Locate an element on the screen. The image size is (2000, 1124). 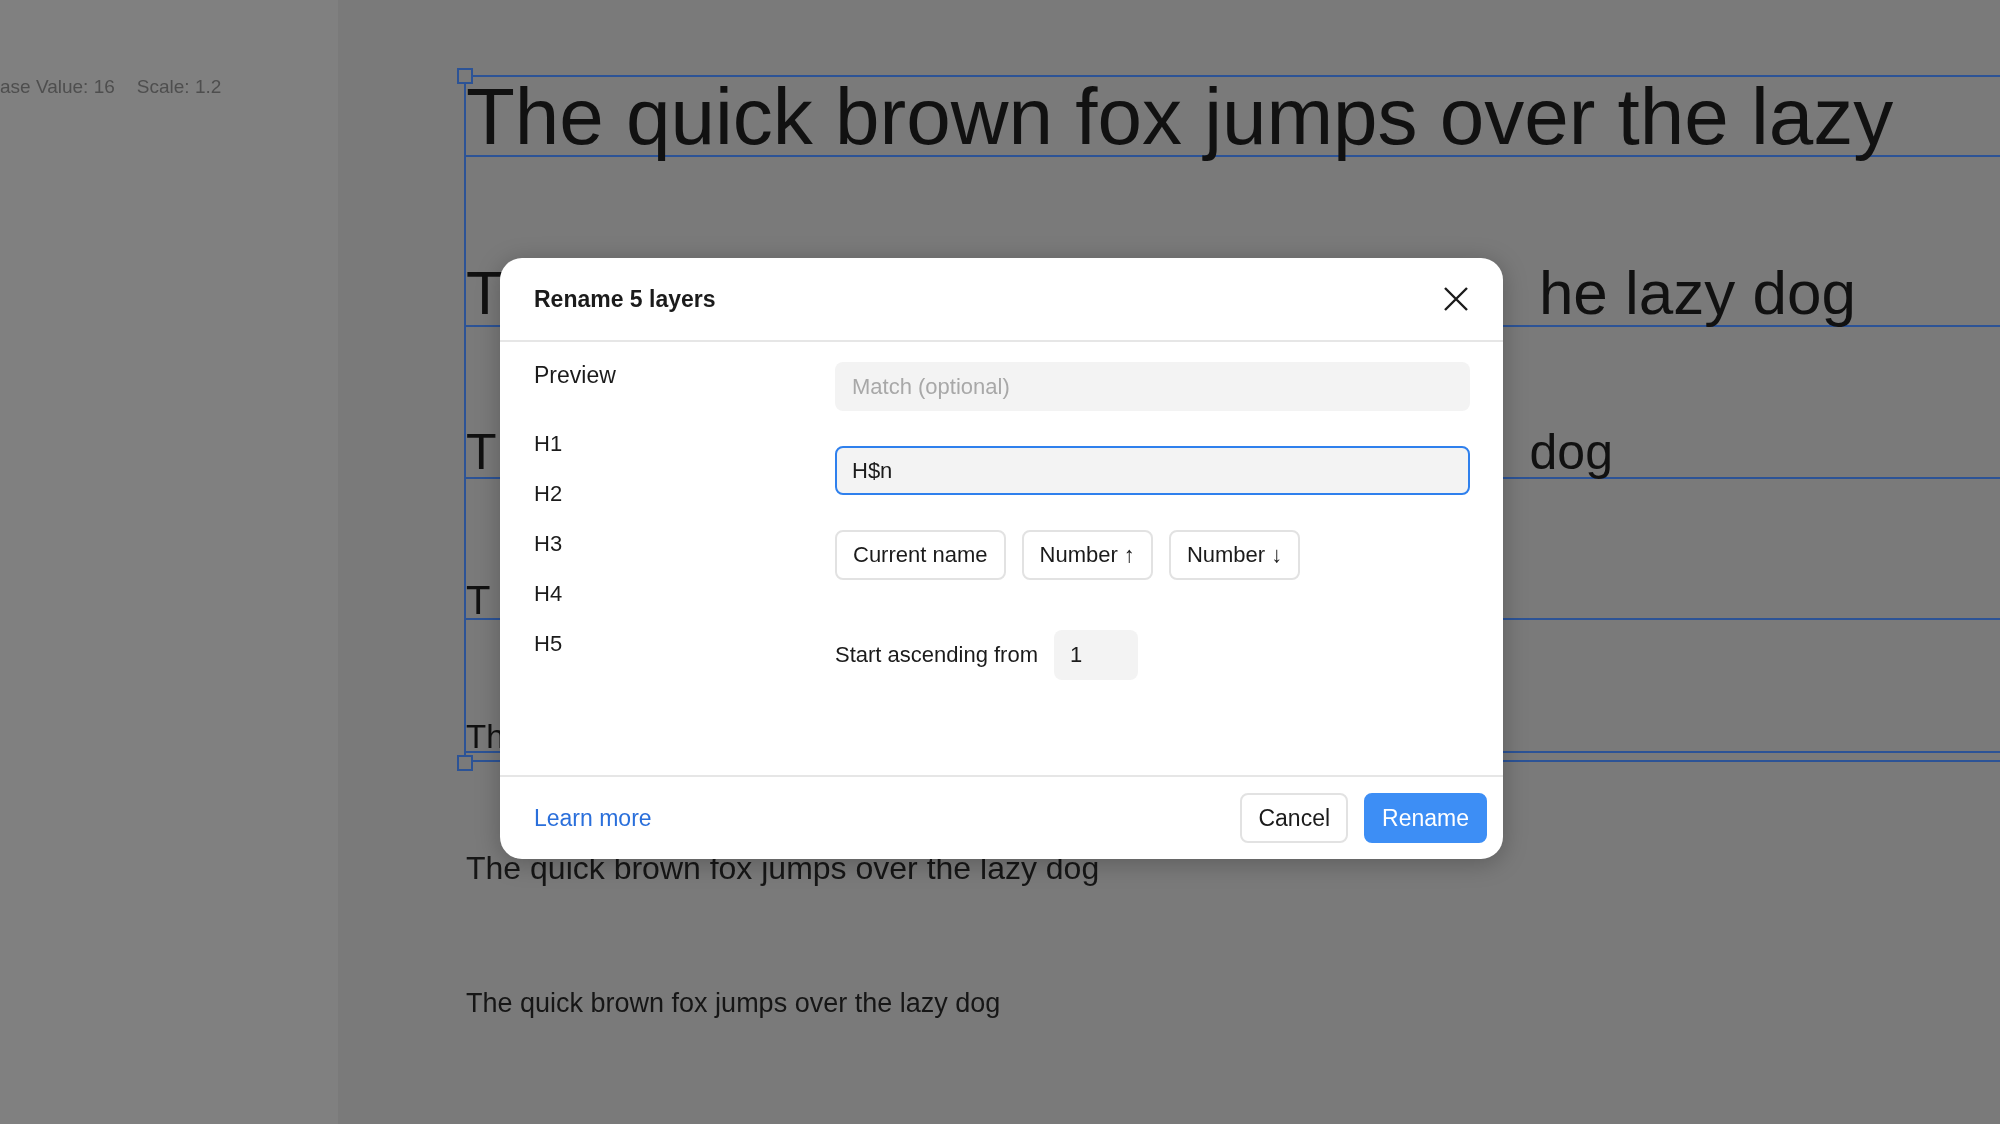
canvas-text: The quick brown fox jumps over the lazy dog is located at coordinates (733, 1003).